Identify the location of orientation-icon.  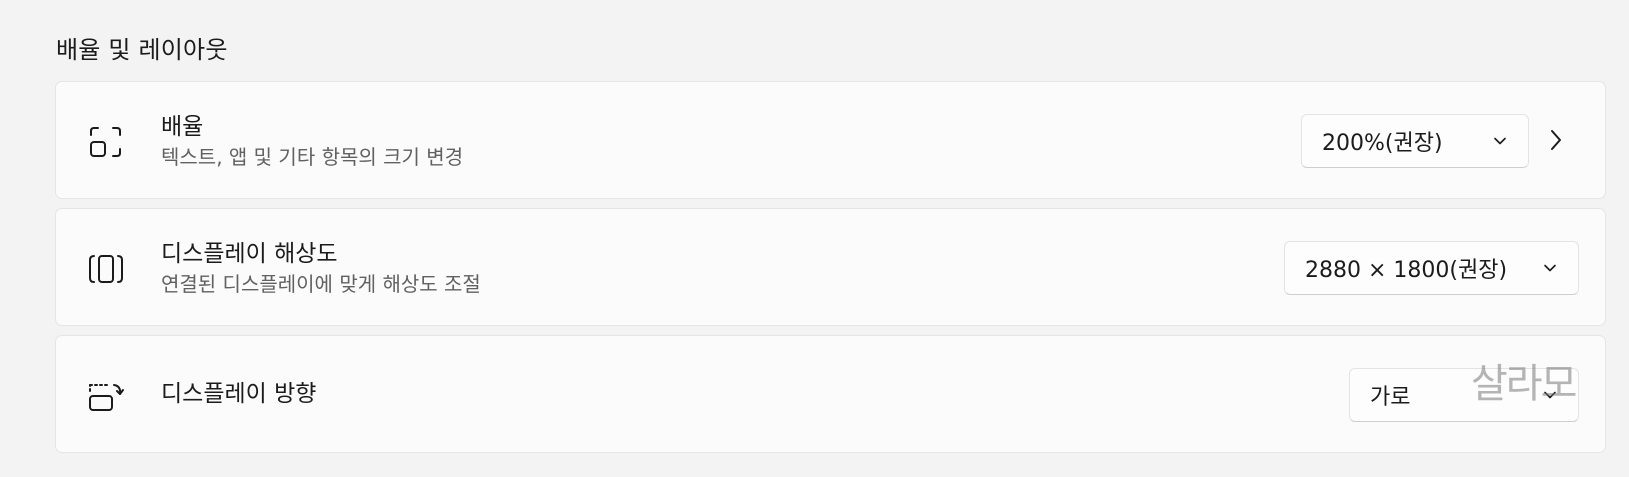
(106, 396).